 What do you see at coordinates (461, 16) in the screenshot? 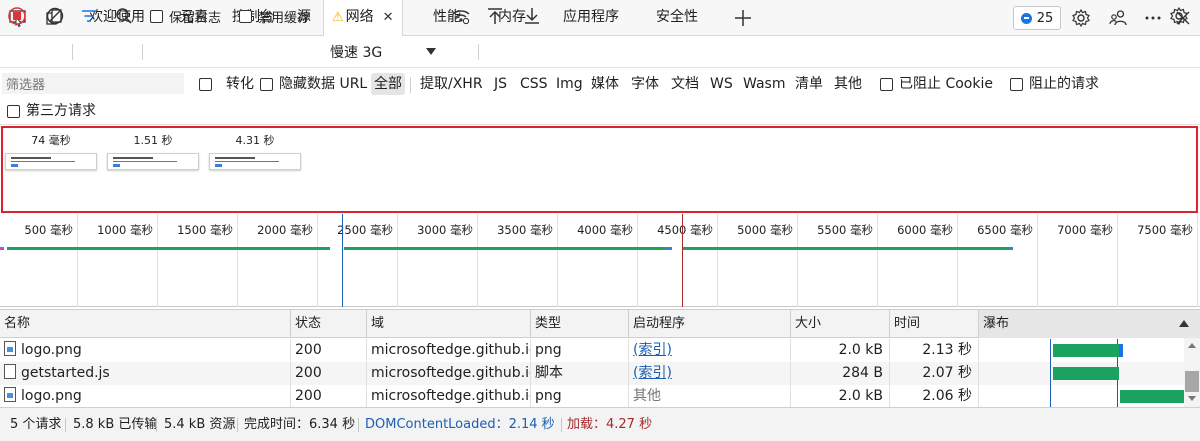
I see `wifi-icon` at bounding box center [461, 16].